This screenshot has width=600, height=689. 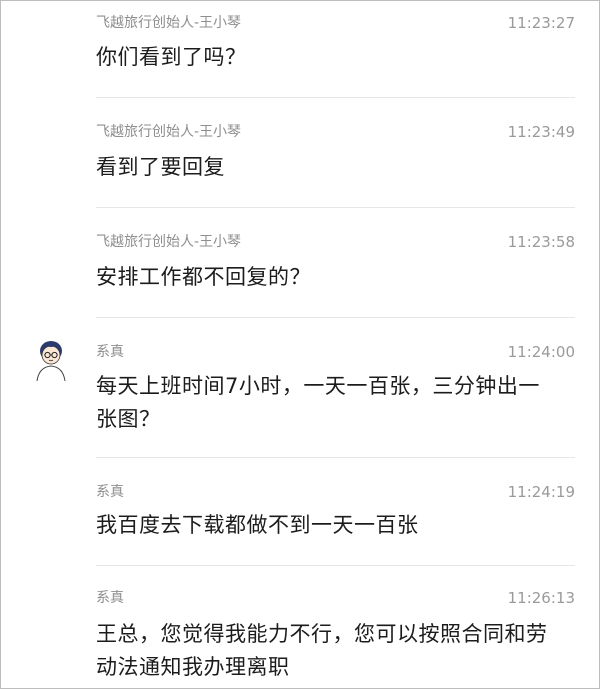 What do you see at coordinates (541, 598) in the screenshot?
I see `message-time: 11:26:13` at bounding box center [541, 598].